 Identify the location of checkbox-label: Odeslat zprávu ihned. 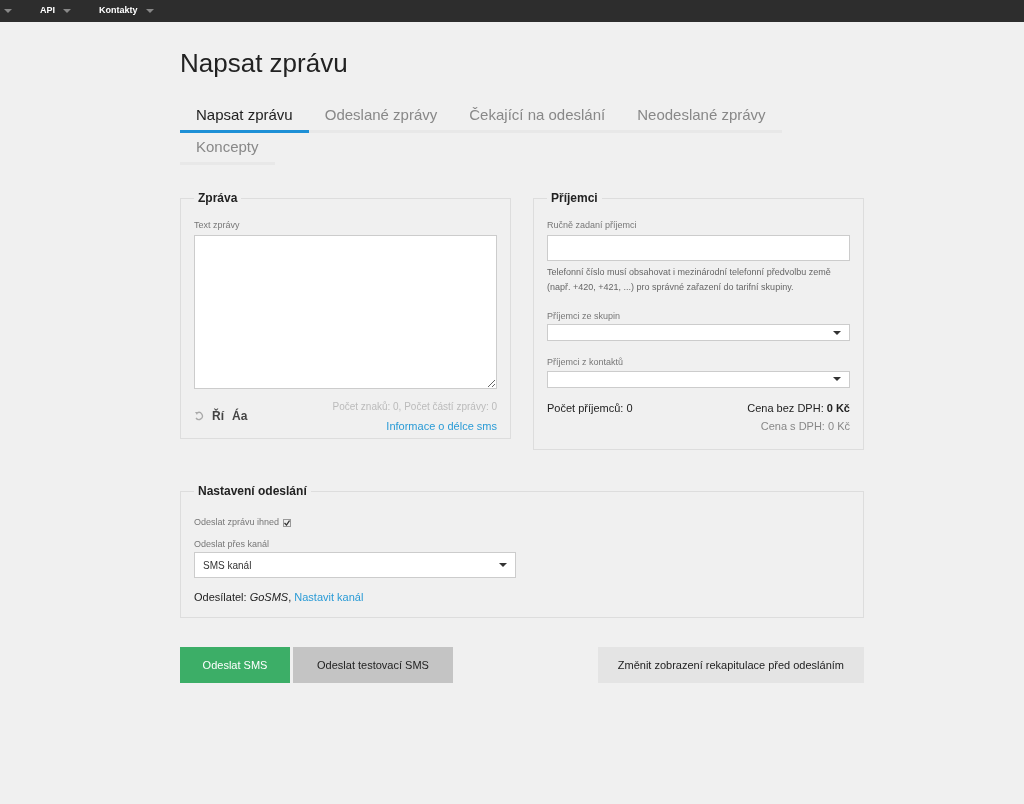
(237, 522).